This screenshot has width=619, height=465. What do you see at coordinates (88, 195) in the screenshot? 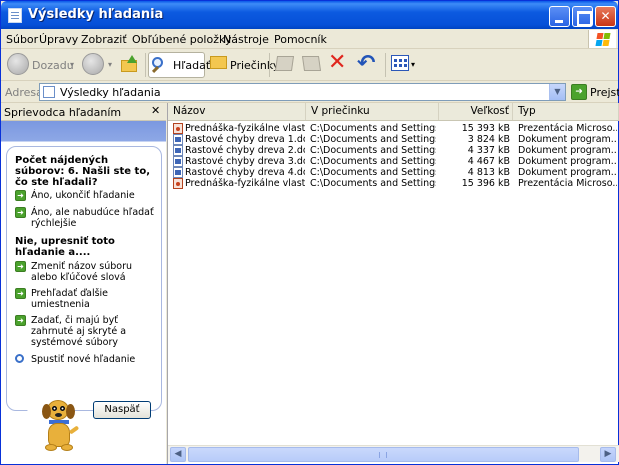
I see `option-finish-search: ➜ Áno, ukončiť hľadanie` at bounding box center [88, 195].